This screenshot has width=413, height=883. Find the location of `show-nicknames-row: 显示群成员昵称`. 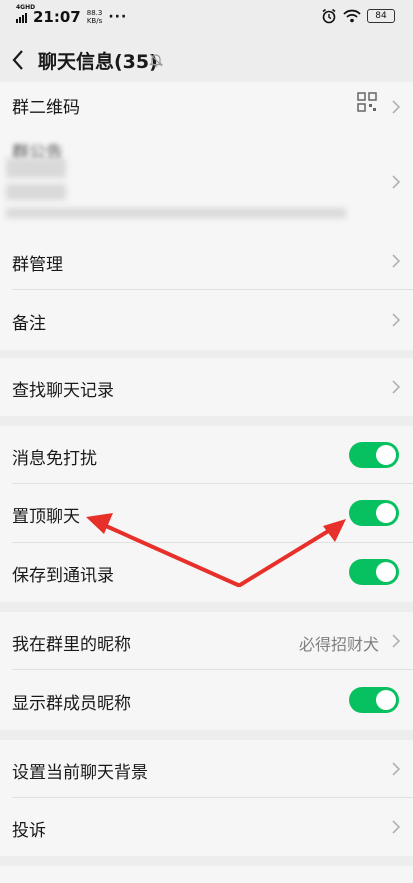

show-nicknames-row: 显示群成员昵称 is located at coordinates (206, 700).